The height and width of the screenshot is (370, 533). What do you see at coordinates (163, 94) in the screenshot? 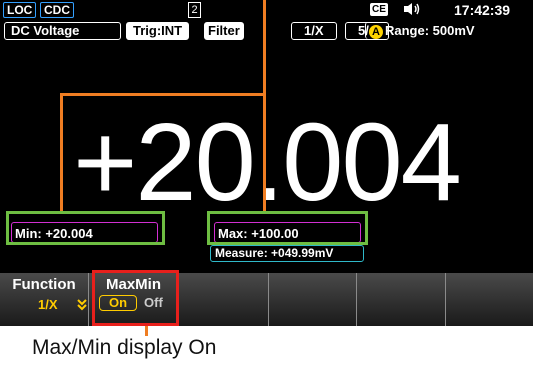
I see `callout-line-horizontal` at bounding box center [163, 94].